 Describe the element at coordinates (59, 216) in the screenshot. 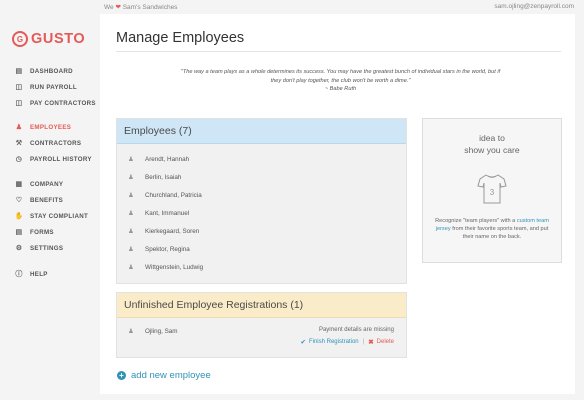

I see `sidebar-item-label: STAY COMPLIANT` at that location.